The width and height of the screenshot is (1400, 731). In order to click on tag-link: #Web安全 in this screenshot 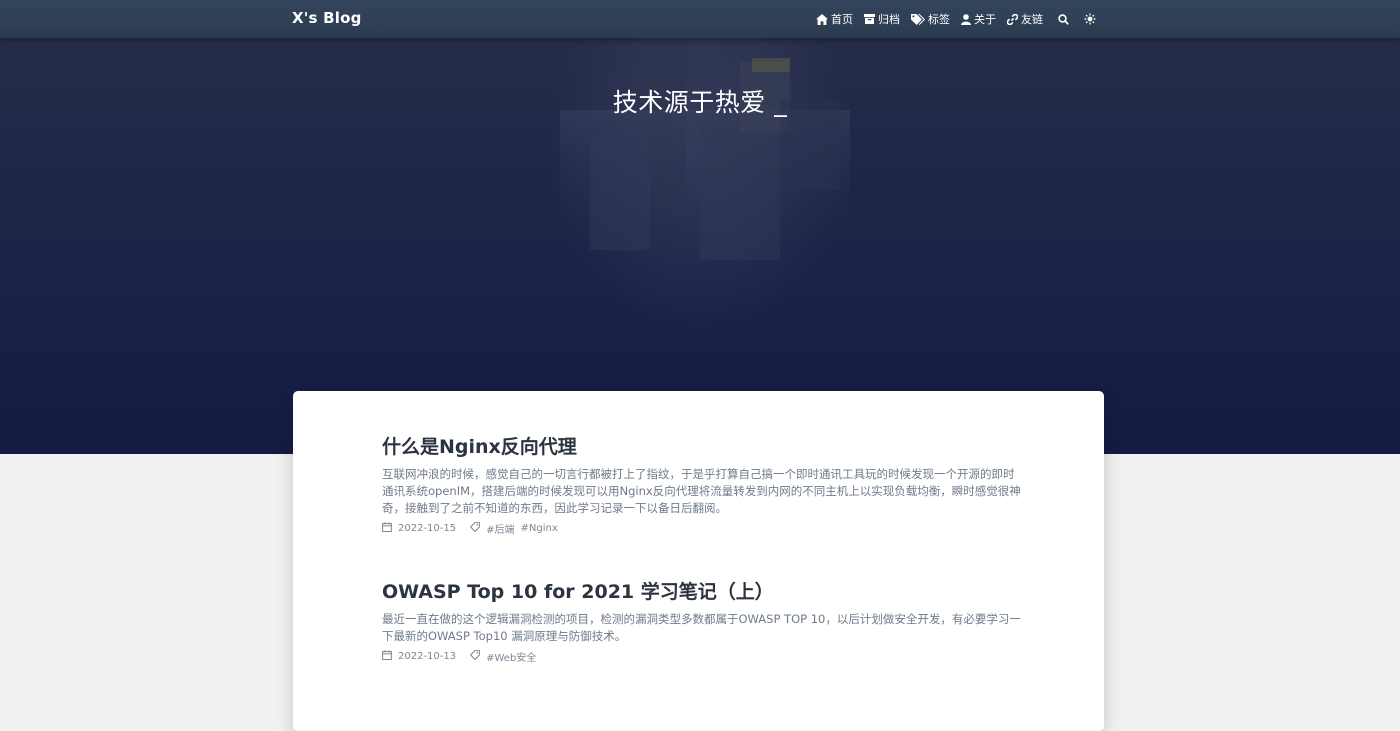, I will do `click(511, 656)`.